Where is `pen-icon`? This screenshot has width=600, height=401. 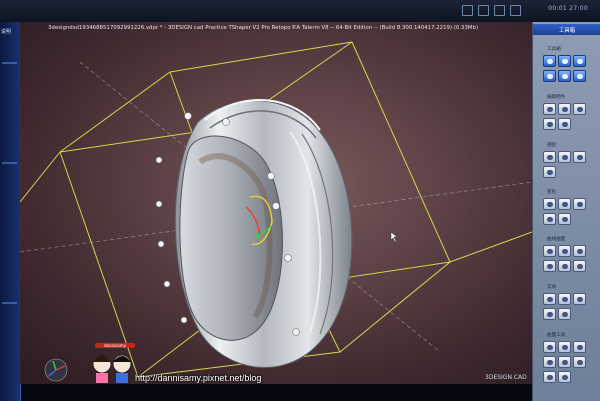
pen-icon is located at coordinates (467, 10).